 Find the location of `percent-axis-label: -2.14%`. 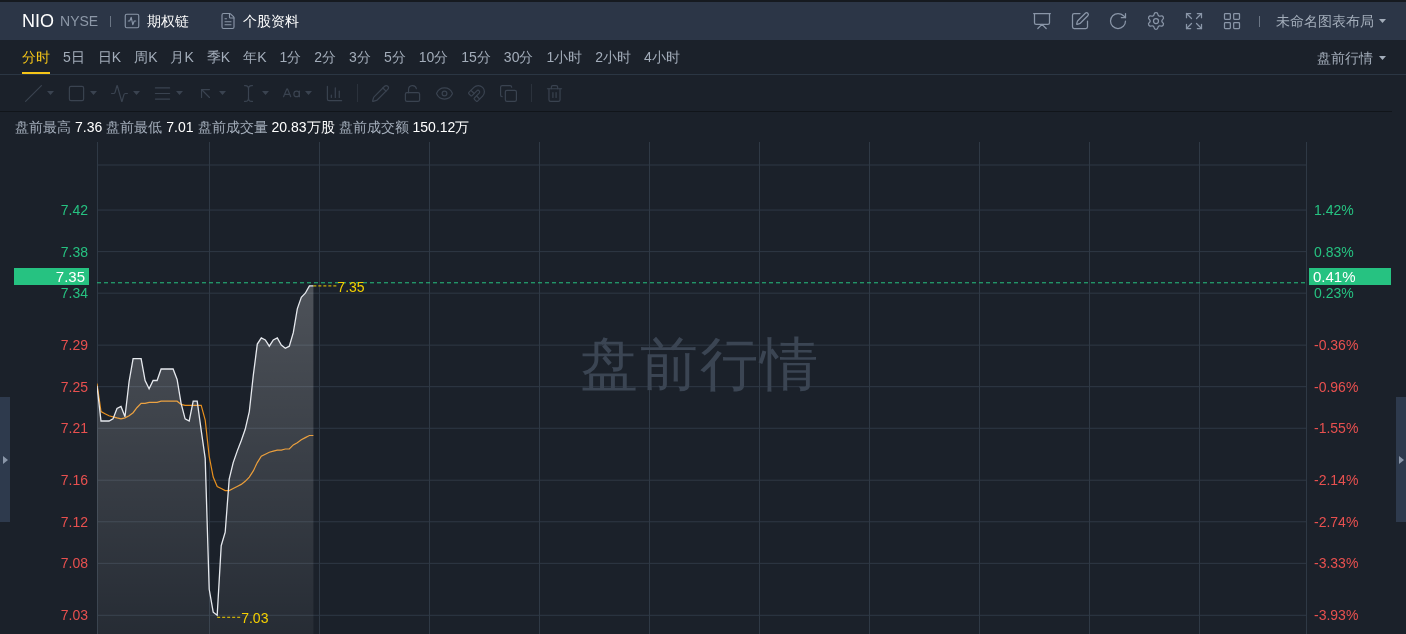

percent-axis-label: -2.14% is located at coordinates (1336, 480).